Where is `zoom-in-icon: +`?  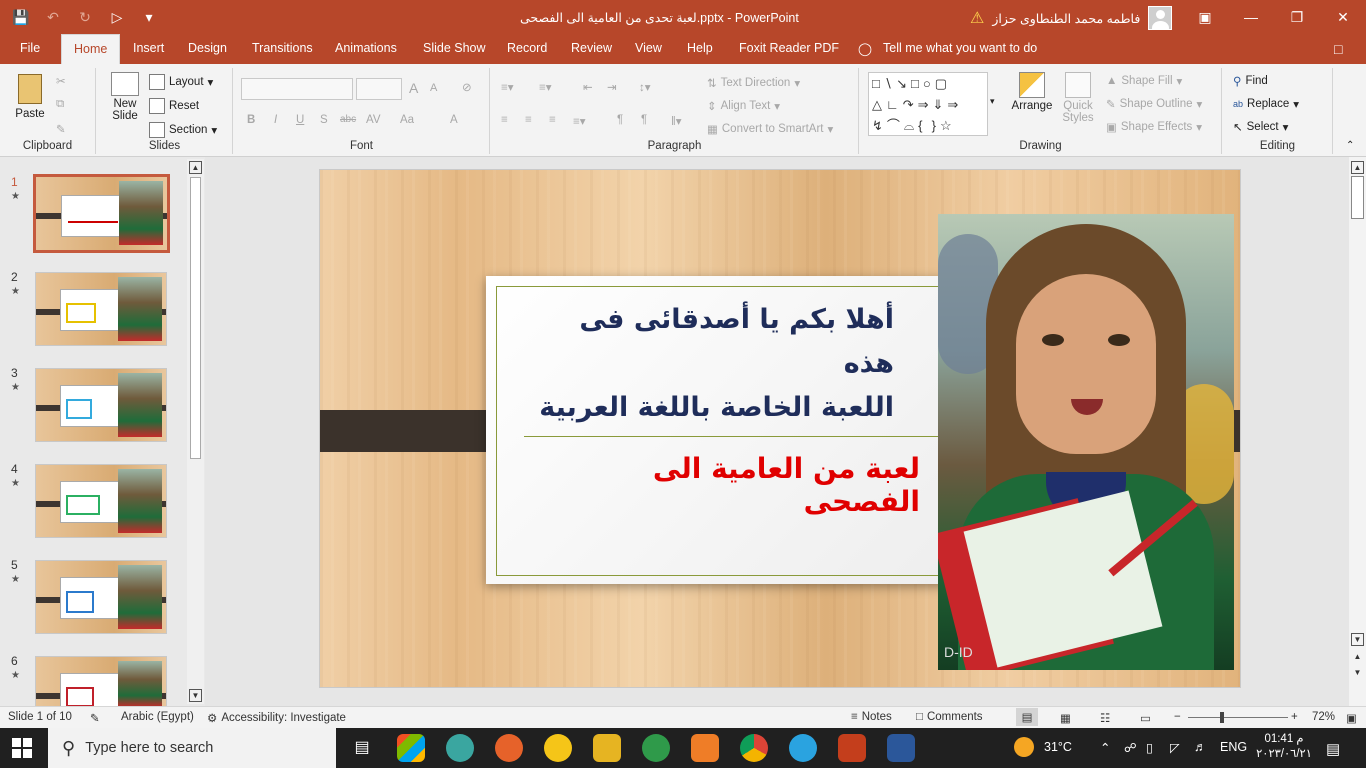
zoom-in-icon: + is located at coordinates (1294, 717).